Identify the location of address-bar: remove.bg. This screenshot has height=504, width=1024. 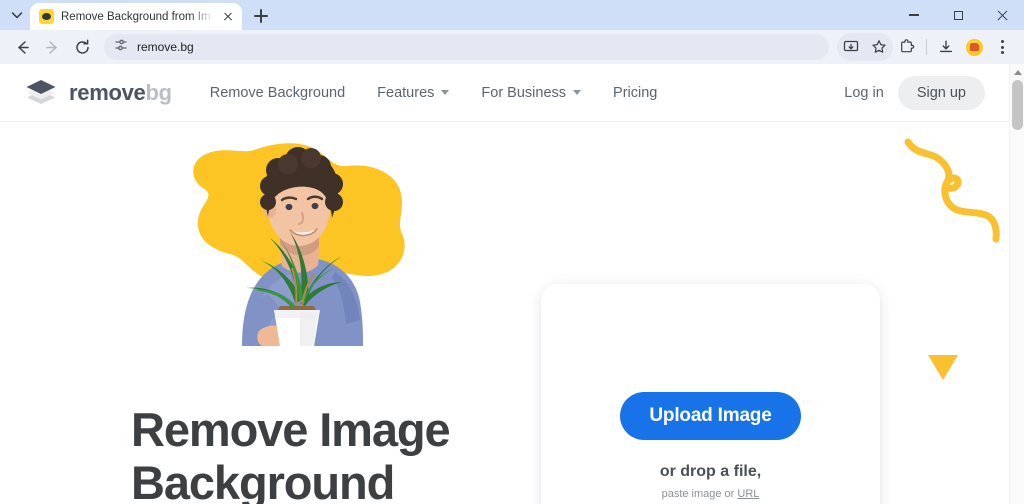
(466, 47).